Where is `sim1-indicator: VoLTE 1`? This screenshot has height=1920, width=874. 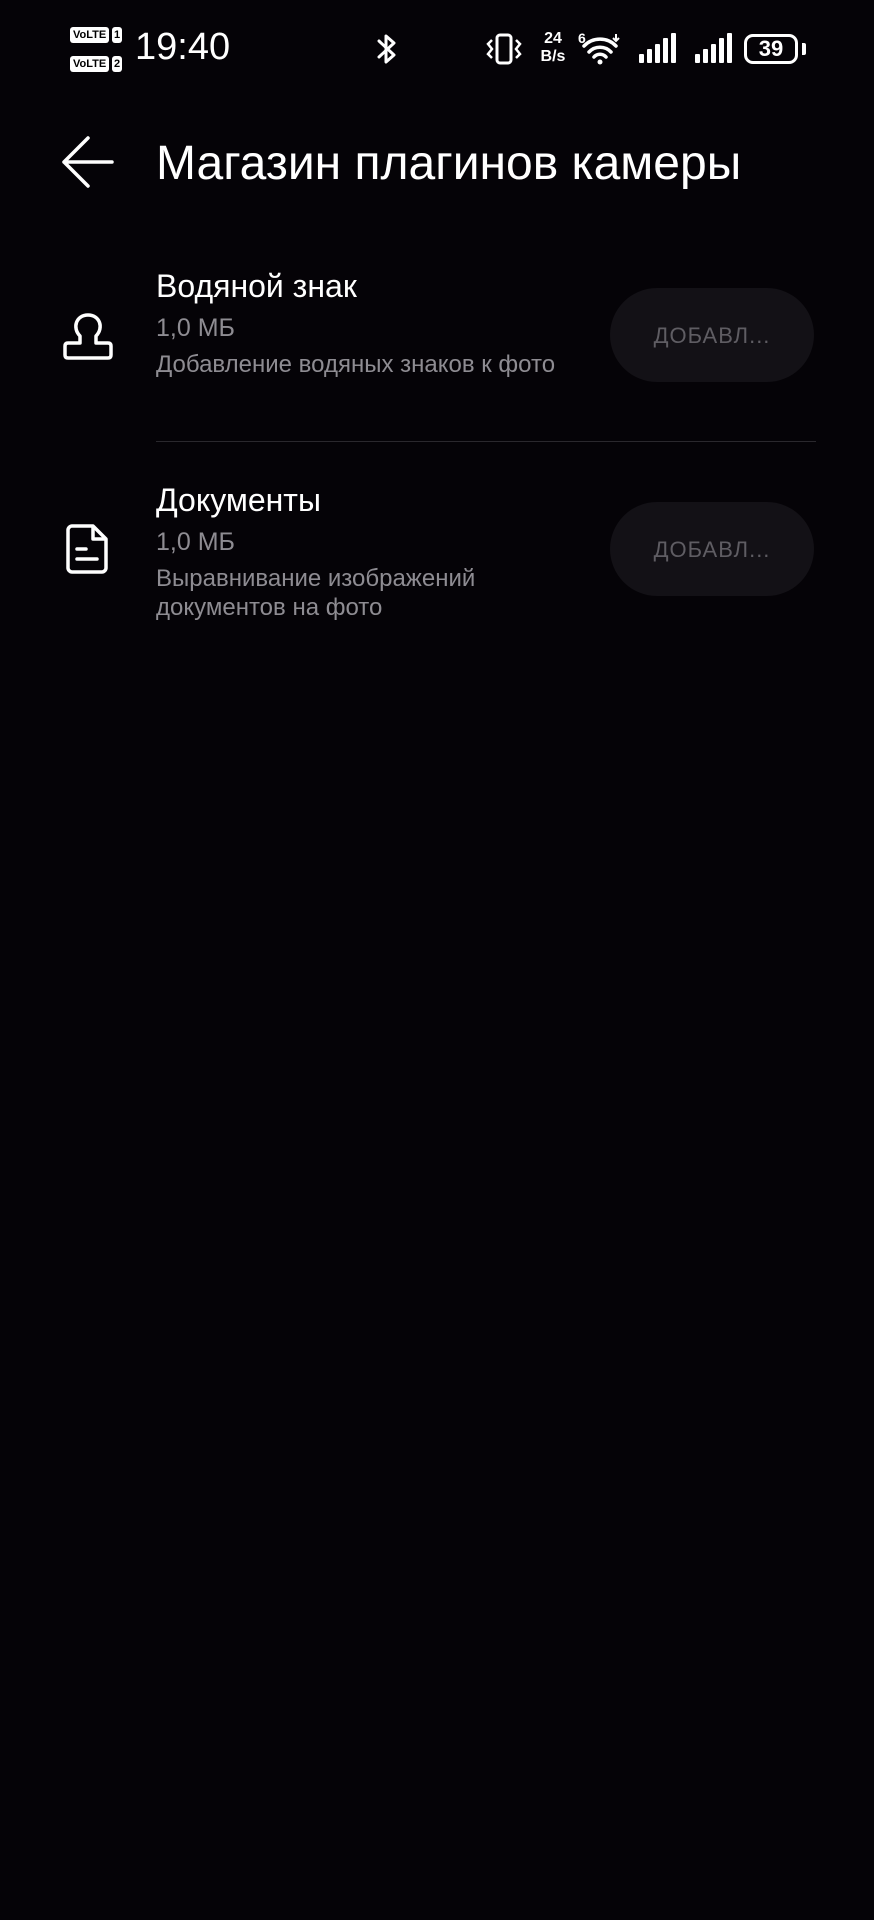
sim1-indicator: VoLTE 1 is located at coordinates (96, 35).